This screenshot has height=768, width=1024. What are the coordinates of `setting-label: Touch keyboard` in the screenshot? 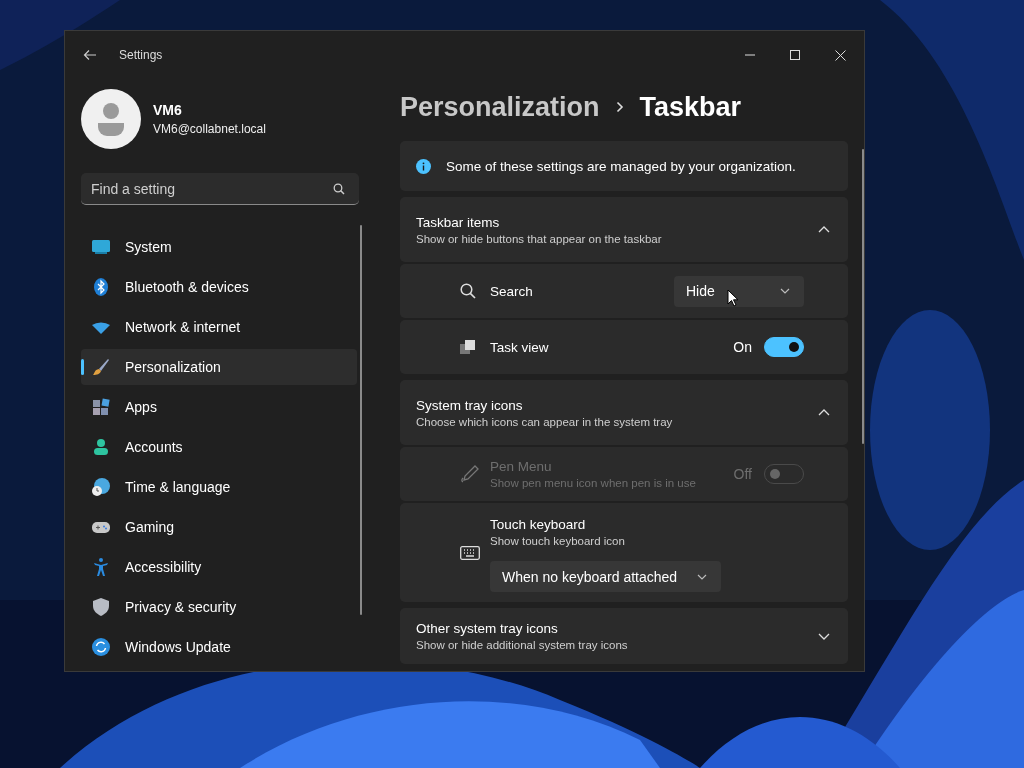 It's located at (538, 524).